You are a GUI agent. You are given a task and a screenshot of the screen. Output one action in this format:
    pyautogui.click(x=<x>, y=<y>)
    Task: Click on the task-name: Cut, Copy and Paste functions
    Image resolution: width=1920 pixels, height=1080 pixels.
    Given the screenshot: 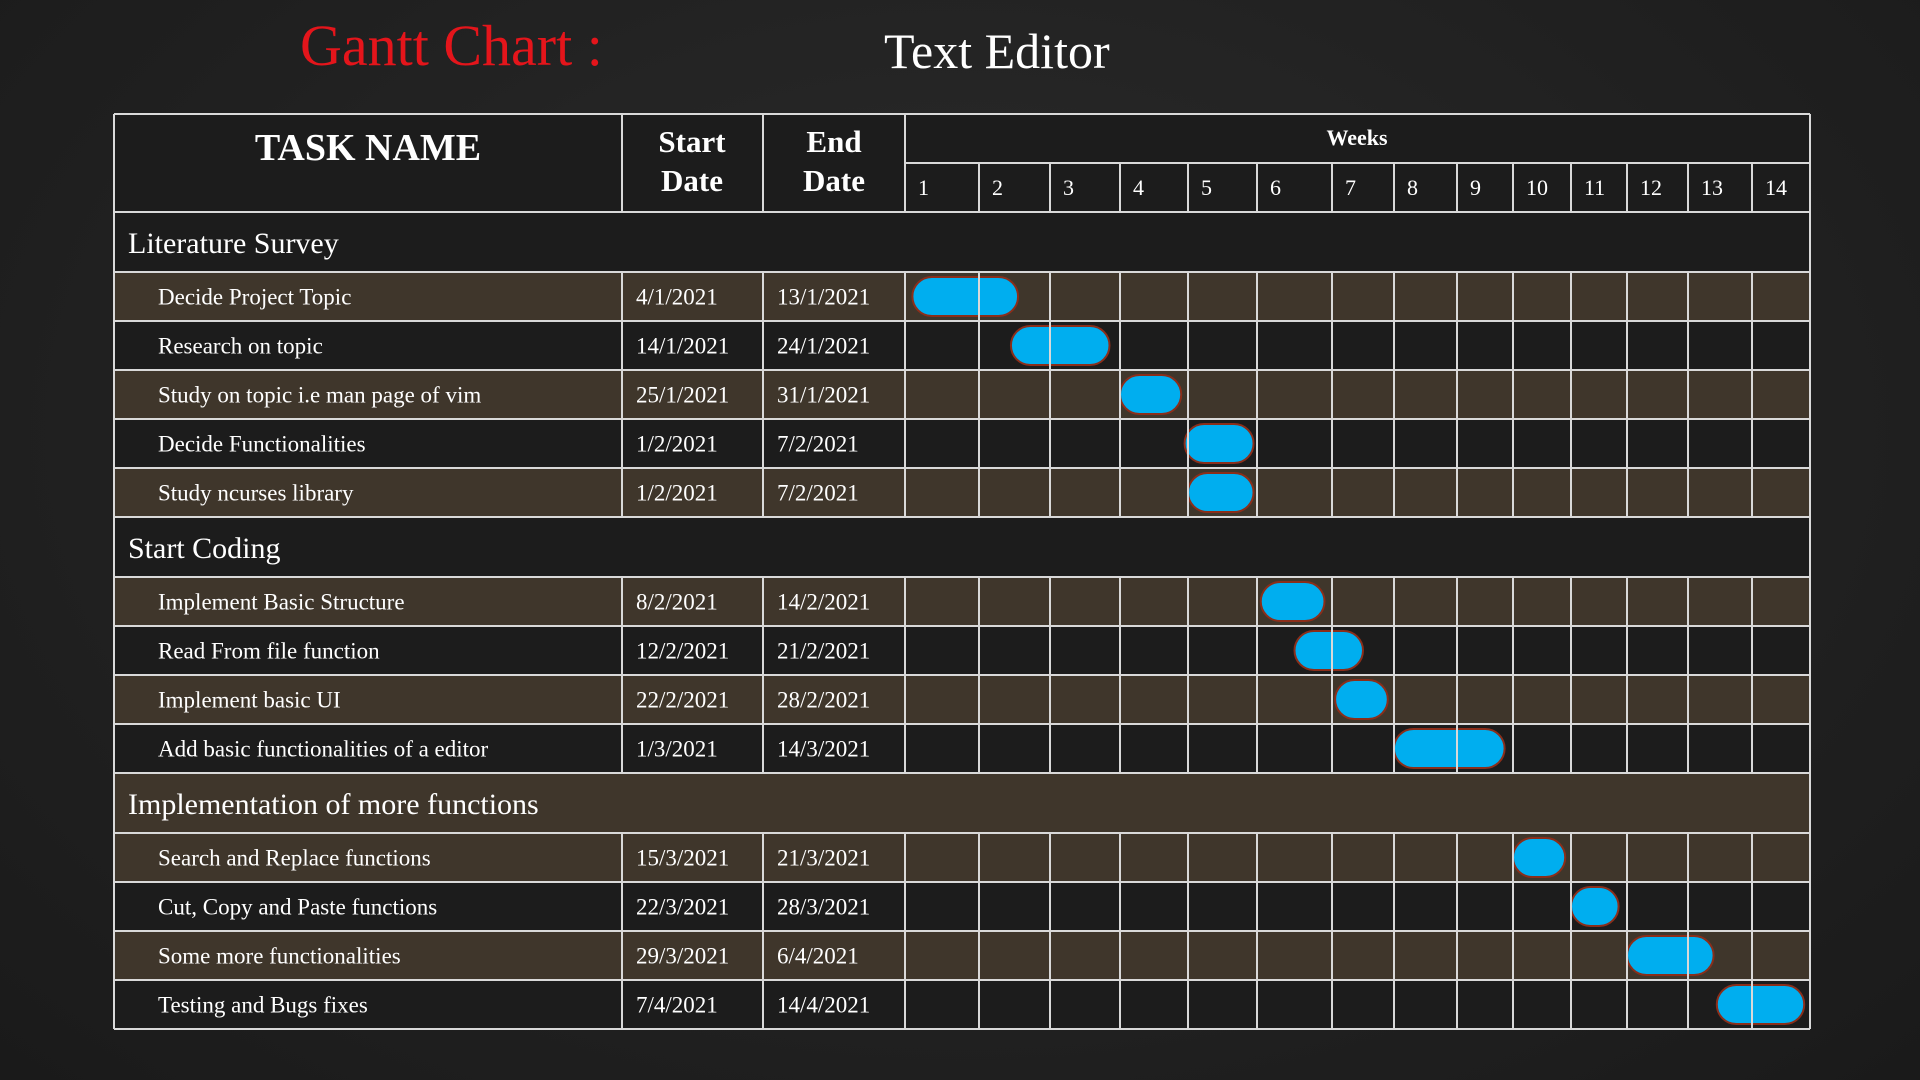 What is the action you would take?
    pyautogui.click(x=297, y=907)
    